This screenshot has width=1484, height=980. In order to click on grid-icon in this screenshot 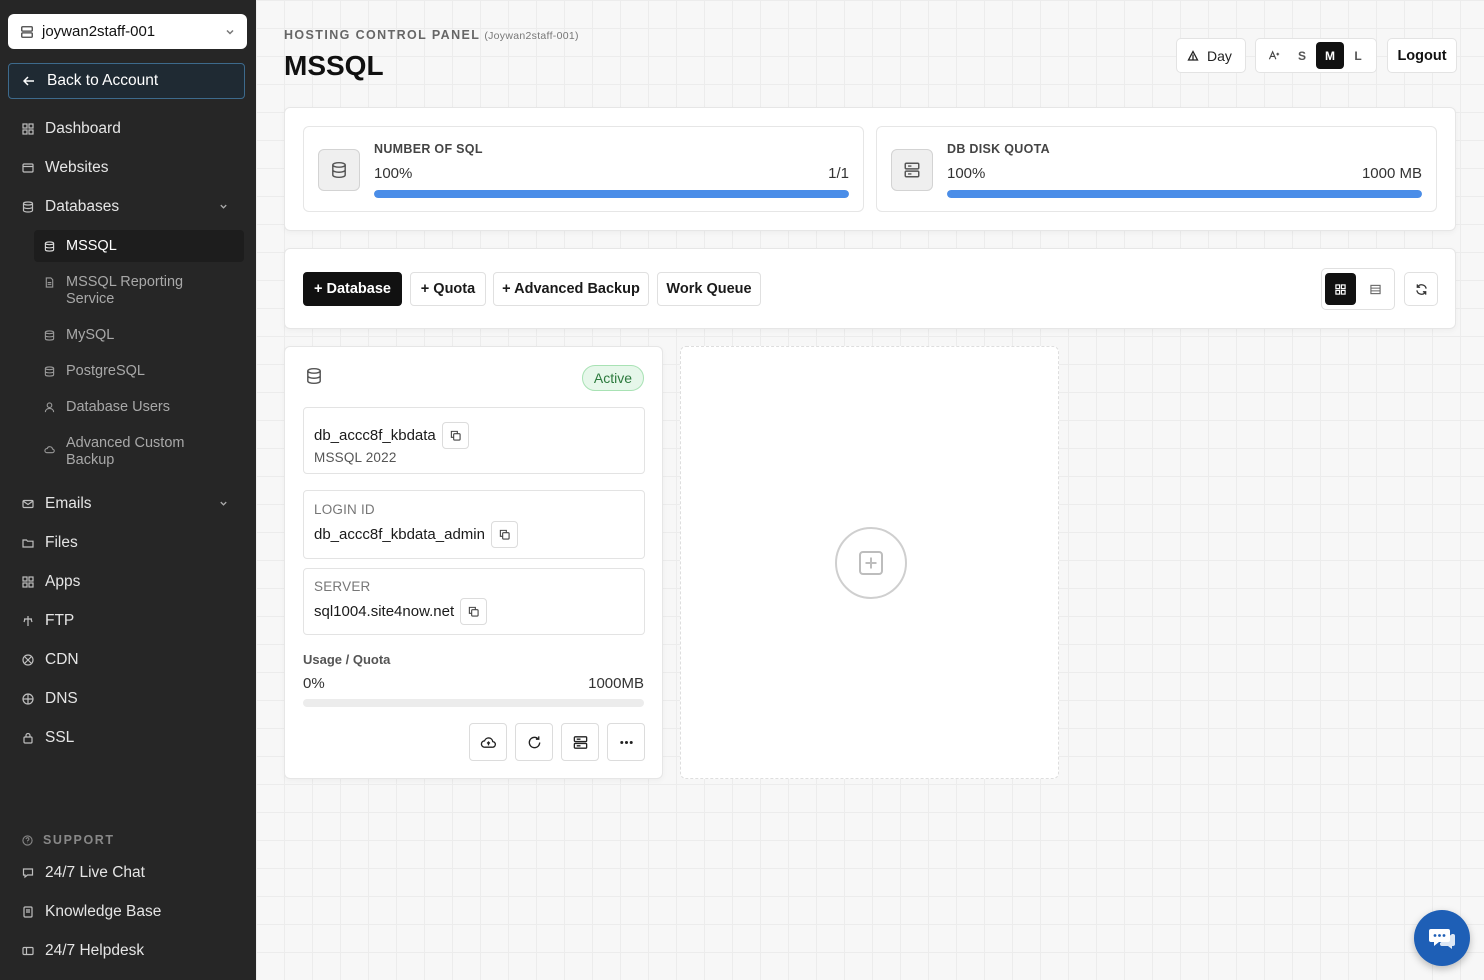, I will do `click(1340, 289)`.